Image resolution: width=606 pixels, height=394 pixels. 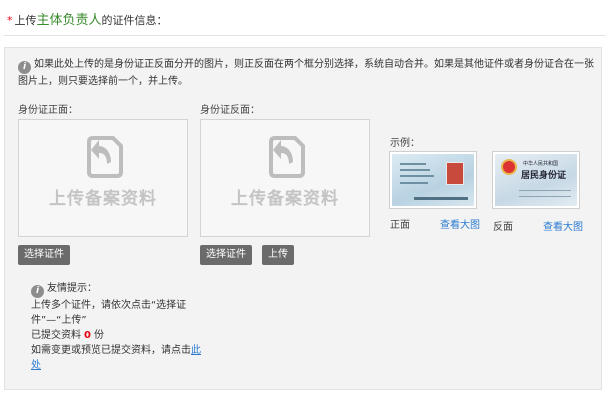 What do you see at coordinates (120, 289) in the screenshot?
I see `tips-title-row: i 友情提示：` at bounding box center [120, 289].